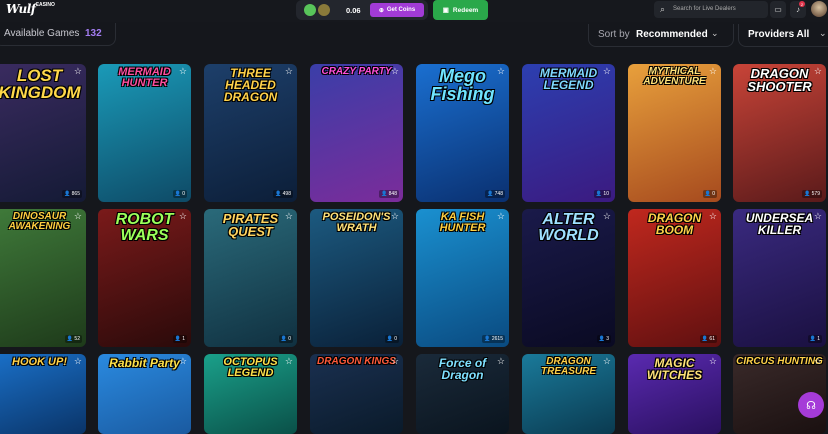 This screenshot has width=828, height=434. What do you see at coordinates (674, 133) in the screenshot?
I see `game-card: MYTHICAL ADVENTURE ☆ 👤 0` at bounding box center [674, 133].